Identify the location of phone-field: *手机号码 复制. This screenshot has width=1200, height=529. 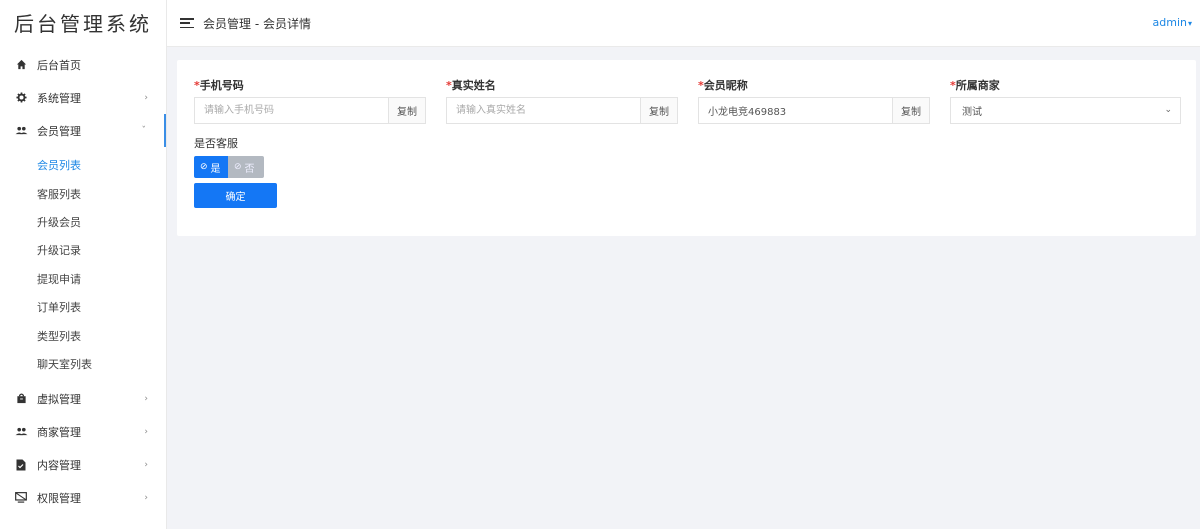
(320, 100).